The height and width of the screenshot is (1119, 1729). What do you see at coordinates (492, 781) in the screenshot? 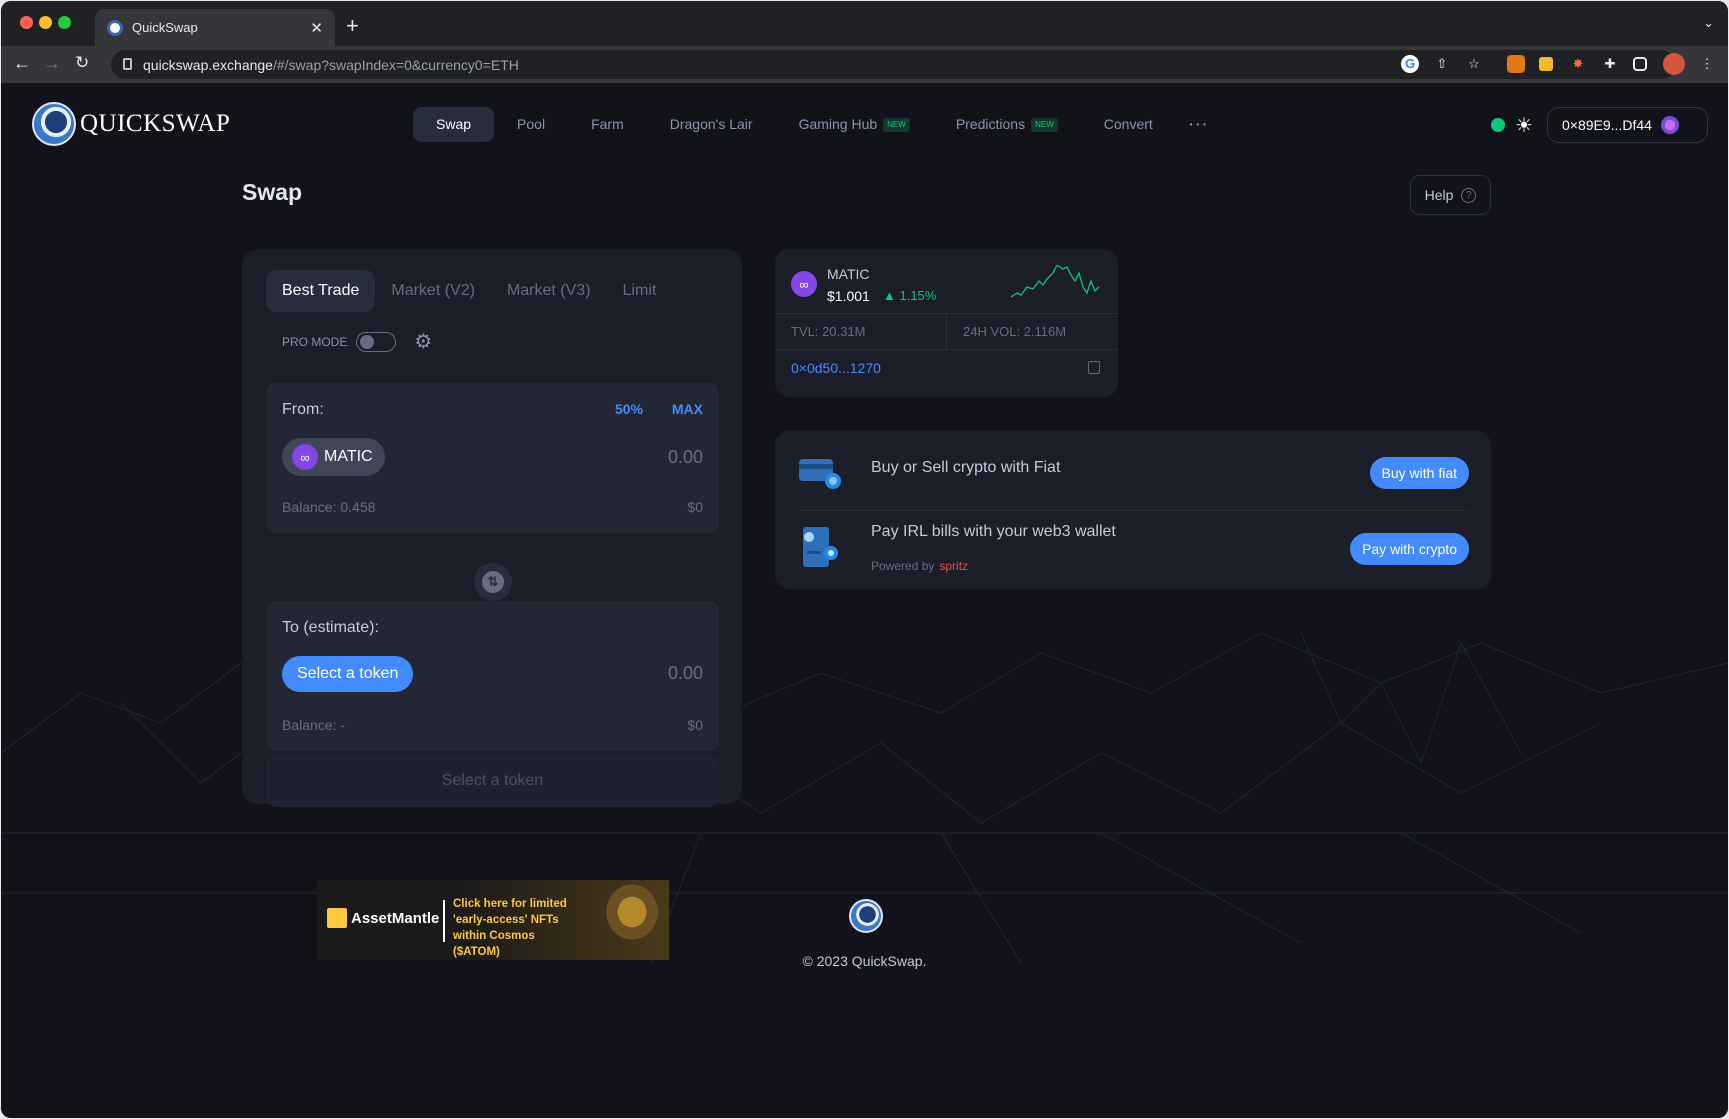
I see `swap-submit-button: Select a token` at bounding box center [492, 781].